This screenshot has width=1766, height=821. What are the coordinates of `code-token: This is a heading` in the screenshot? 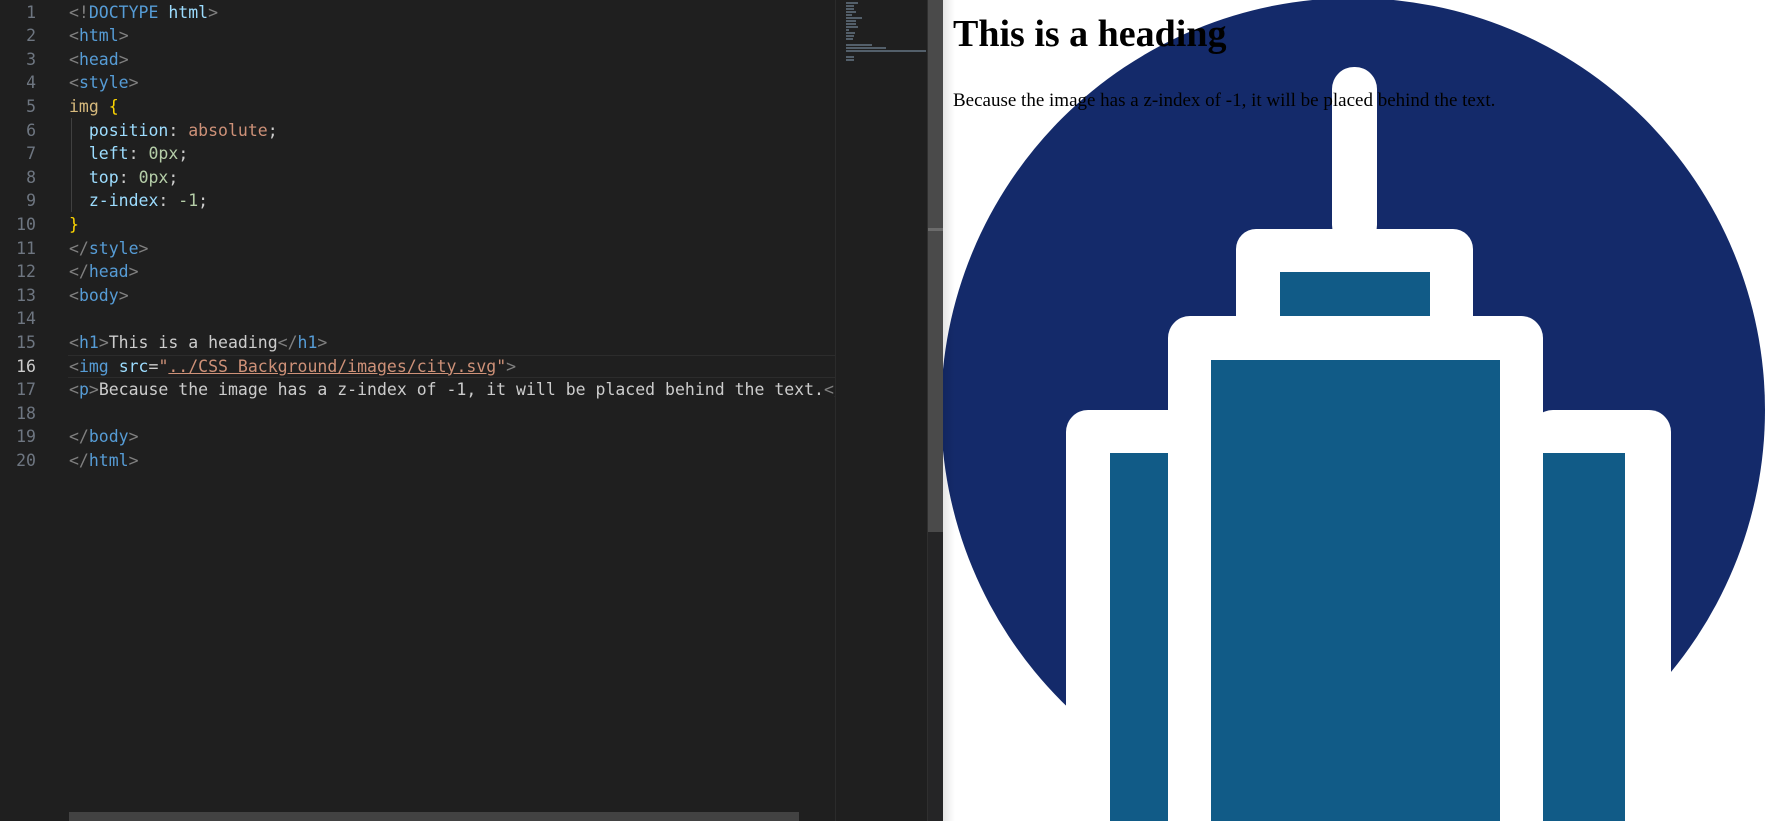 It's located at (193, 342).